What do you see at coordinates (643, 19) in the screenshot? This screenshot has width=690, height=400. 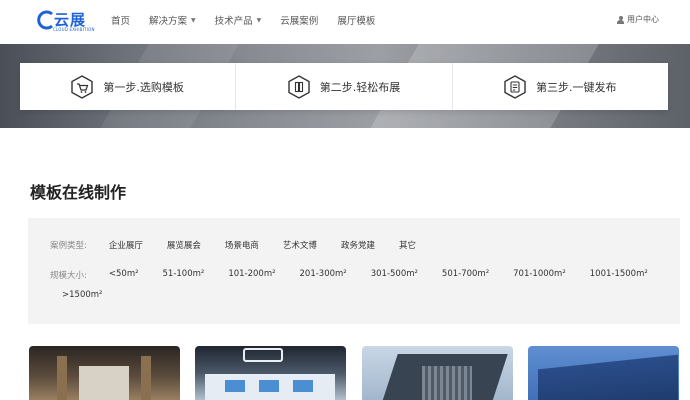 I see `user-center-label: 用户中心` at bounding box center [643, 19].